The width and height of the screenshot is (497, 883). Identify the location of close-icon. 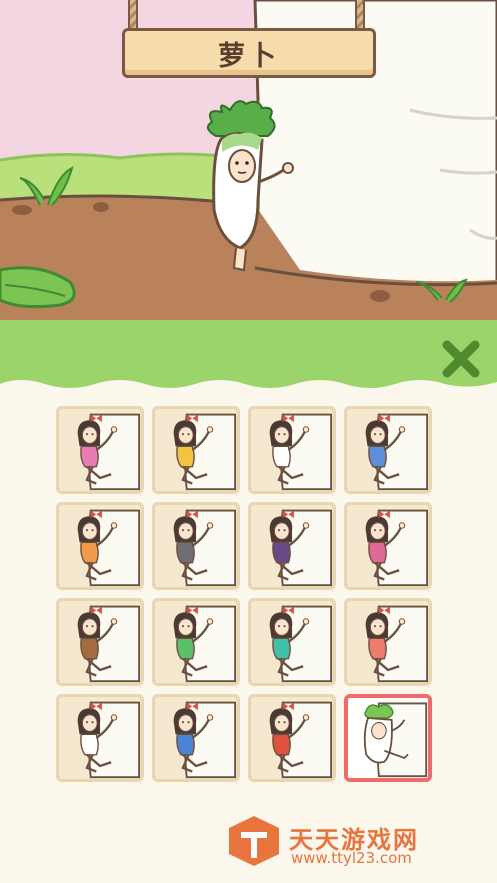
(461, 359).